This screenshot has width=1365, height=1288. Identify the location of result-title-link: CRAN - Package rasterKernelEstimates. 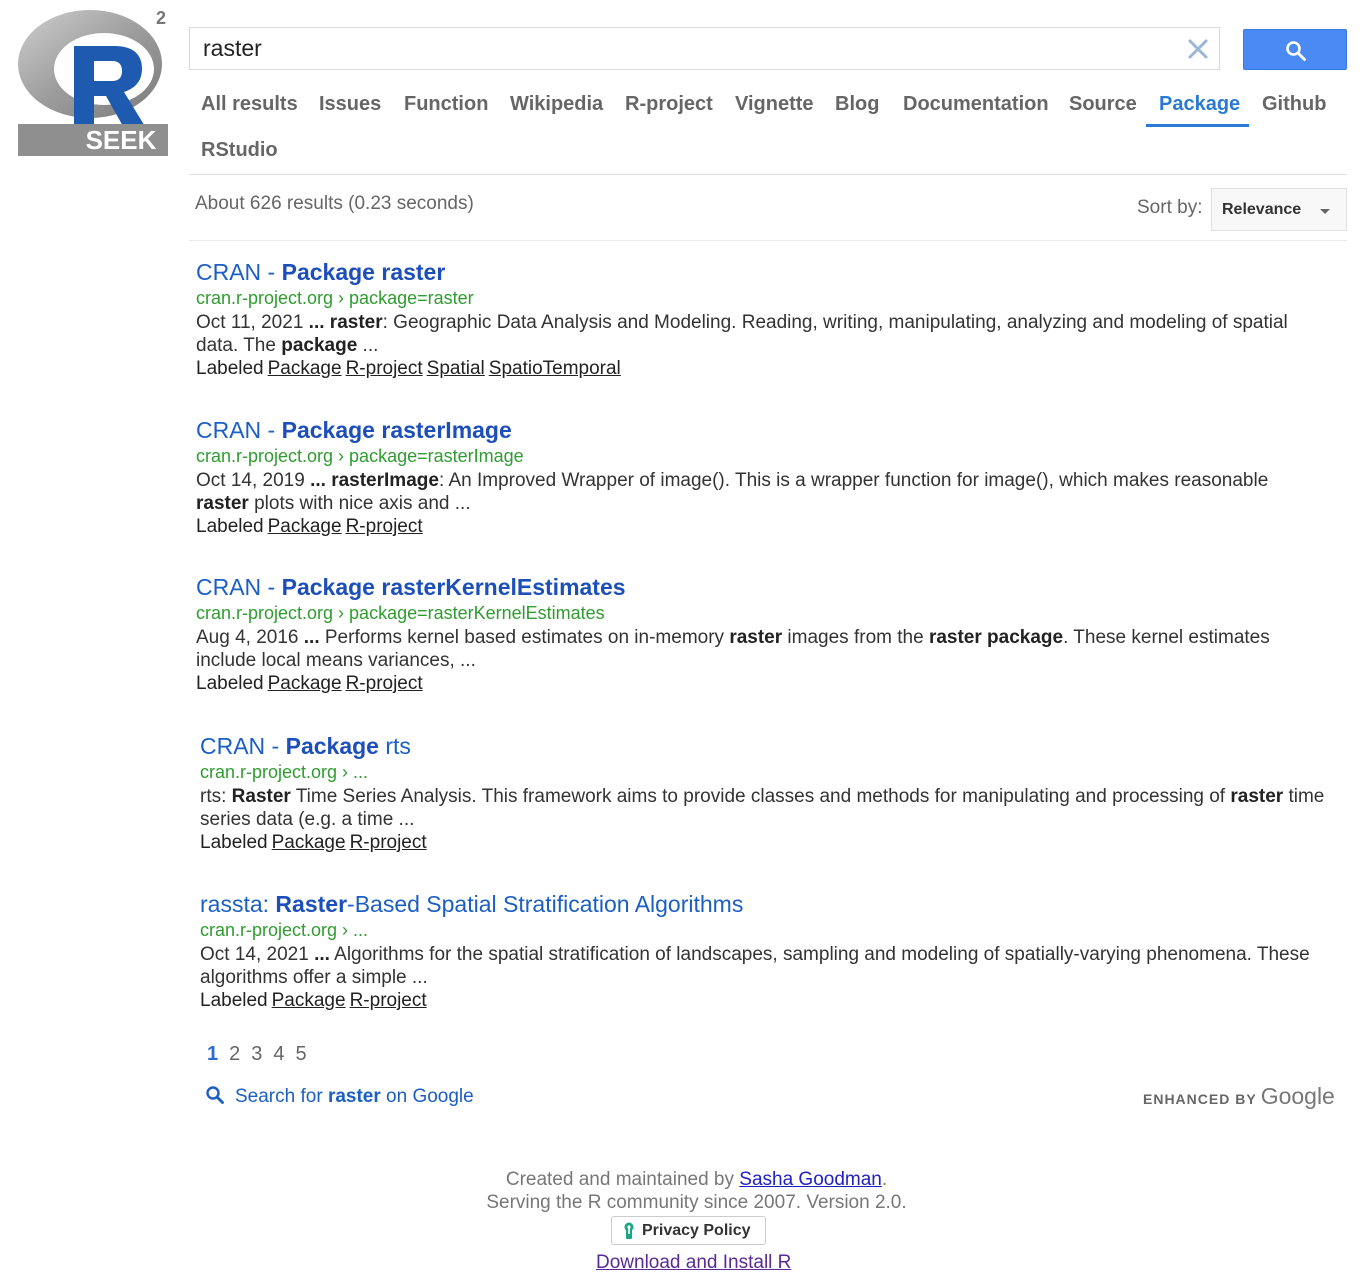
(411, 587).